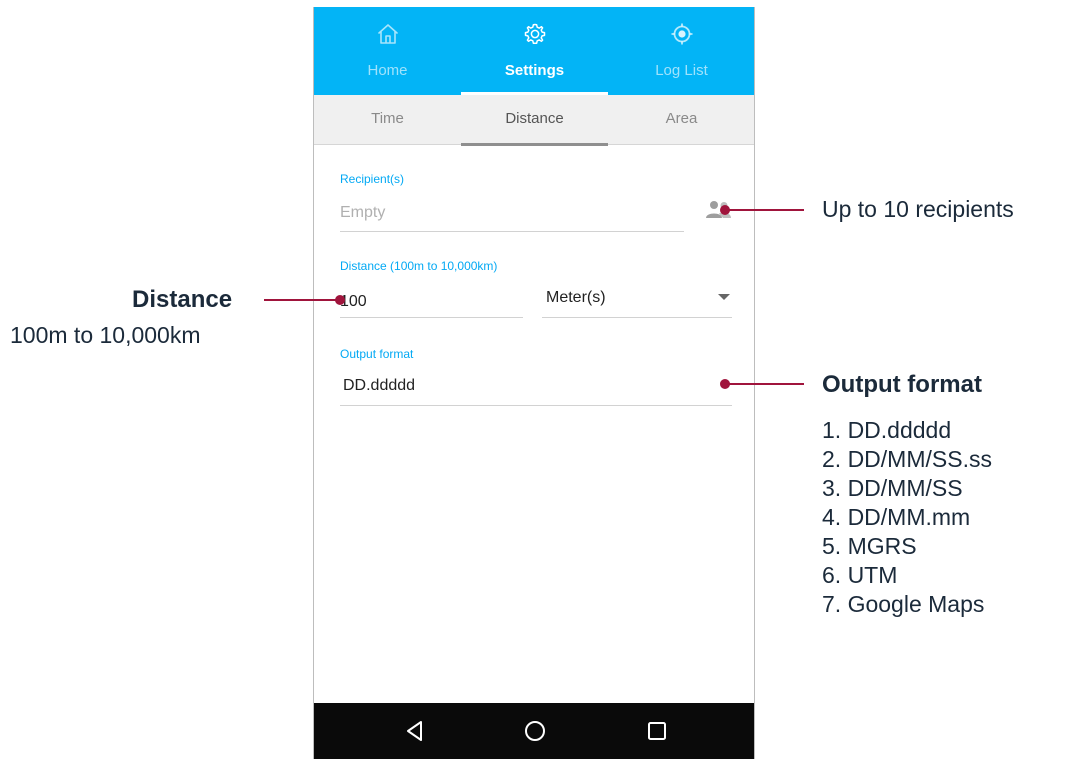 The width and height of the screenshot is (1074, 759). I want to click on gear-icon, so click(534, 34).